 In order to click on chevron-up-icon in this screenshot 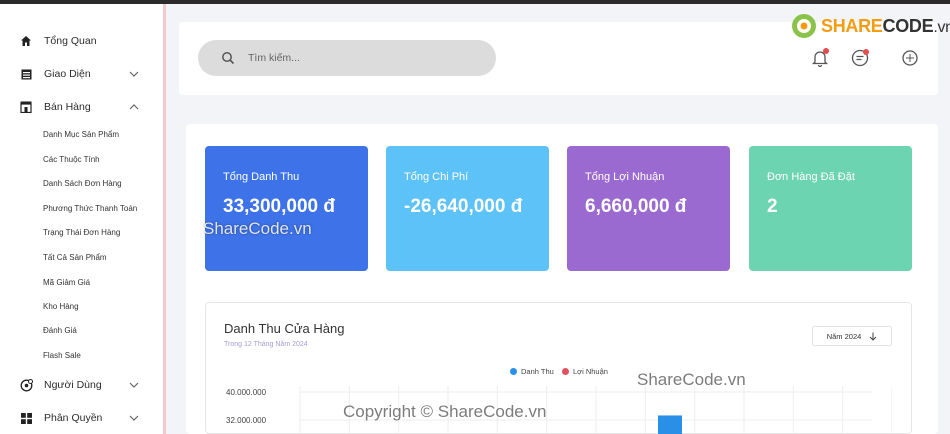, I will do `click(134, 107)`.